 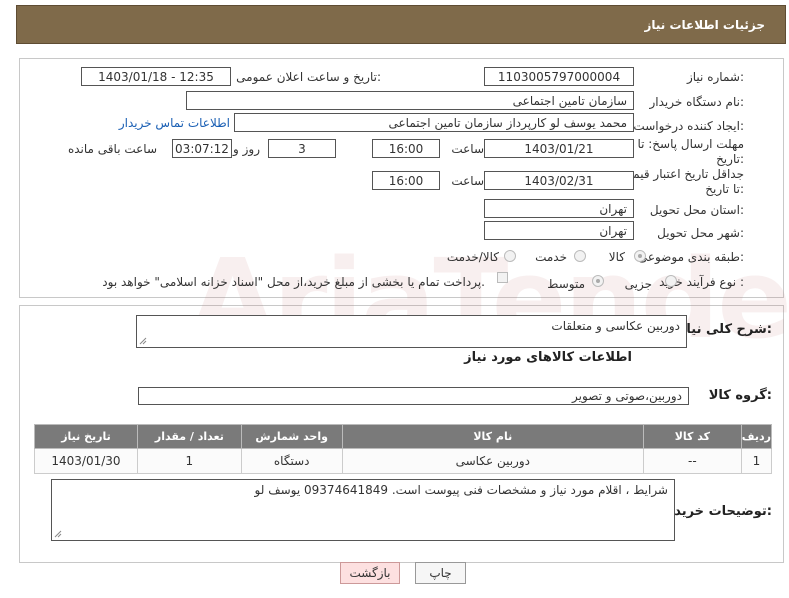 What do you see at coordinates (189, 461) in the screenshot?
I see `cell-quantity: 1` at bounding box center [189, 461].